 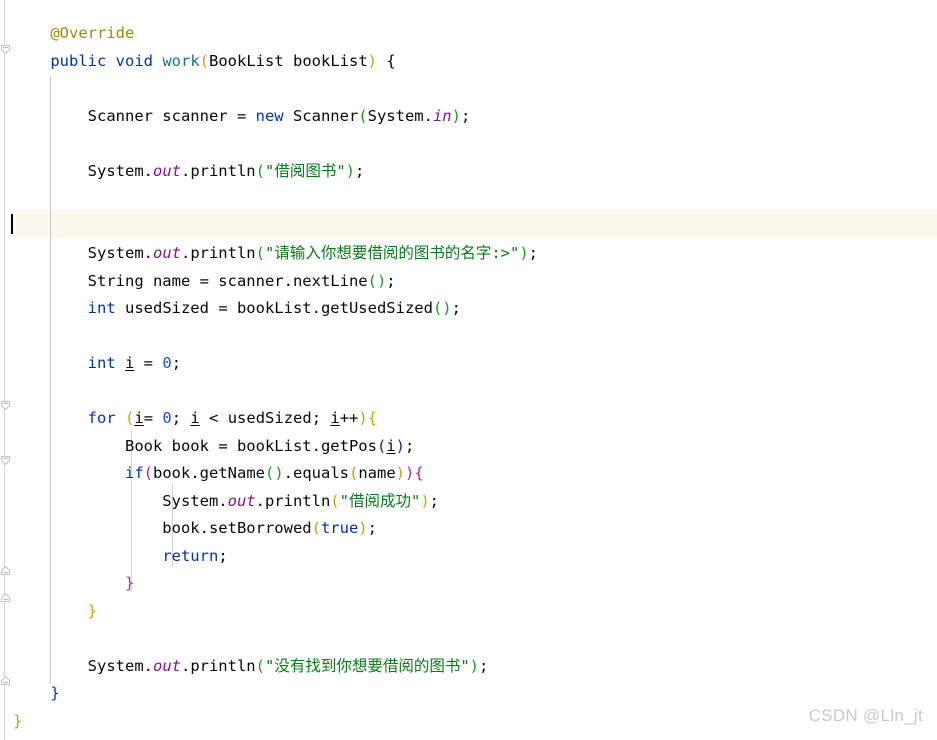 What do you see at coordinates (153, 418) in the screenshot?
I see `code-token: =` at bounding box center [153, 418].